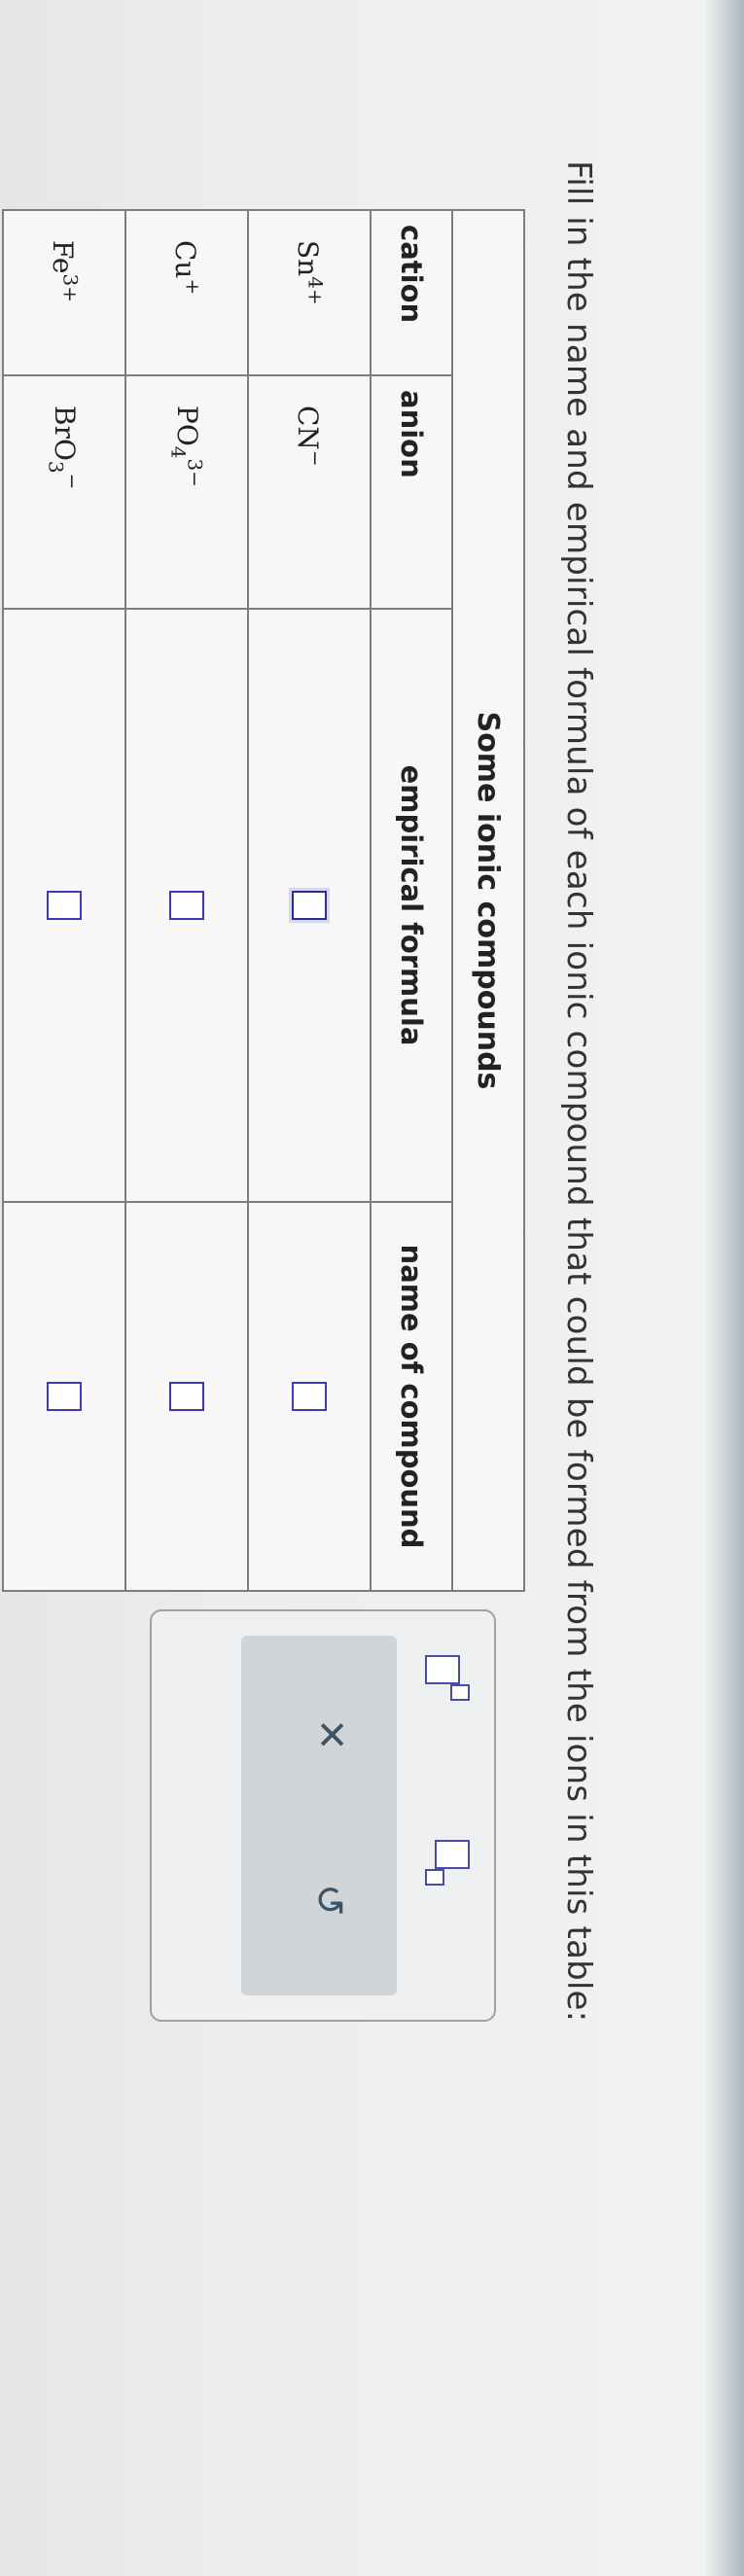  I want to click on anion-base: PO, so click(188, 426).